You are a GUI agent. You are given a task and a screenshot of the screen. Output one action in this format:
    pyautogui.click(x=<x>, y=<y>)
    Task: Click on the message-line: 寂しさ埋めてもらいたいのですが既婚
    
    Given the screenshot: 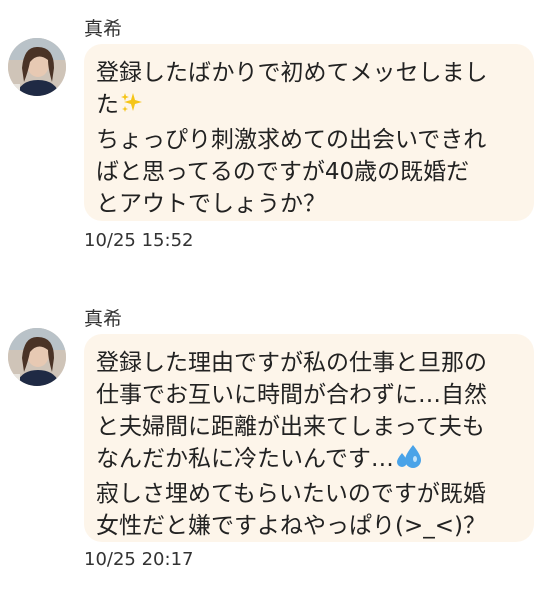 What is the action you would take?
    pyautogui.click(x=291, y=494)
    